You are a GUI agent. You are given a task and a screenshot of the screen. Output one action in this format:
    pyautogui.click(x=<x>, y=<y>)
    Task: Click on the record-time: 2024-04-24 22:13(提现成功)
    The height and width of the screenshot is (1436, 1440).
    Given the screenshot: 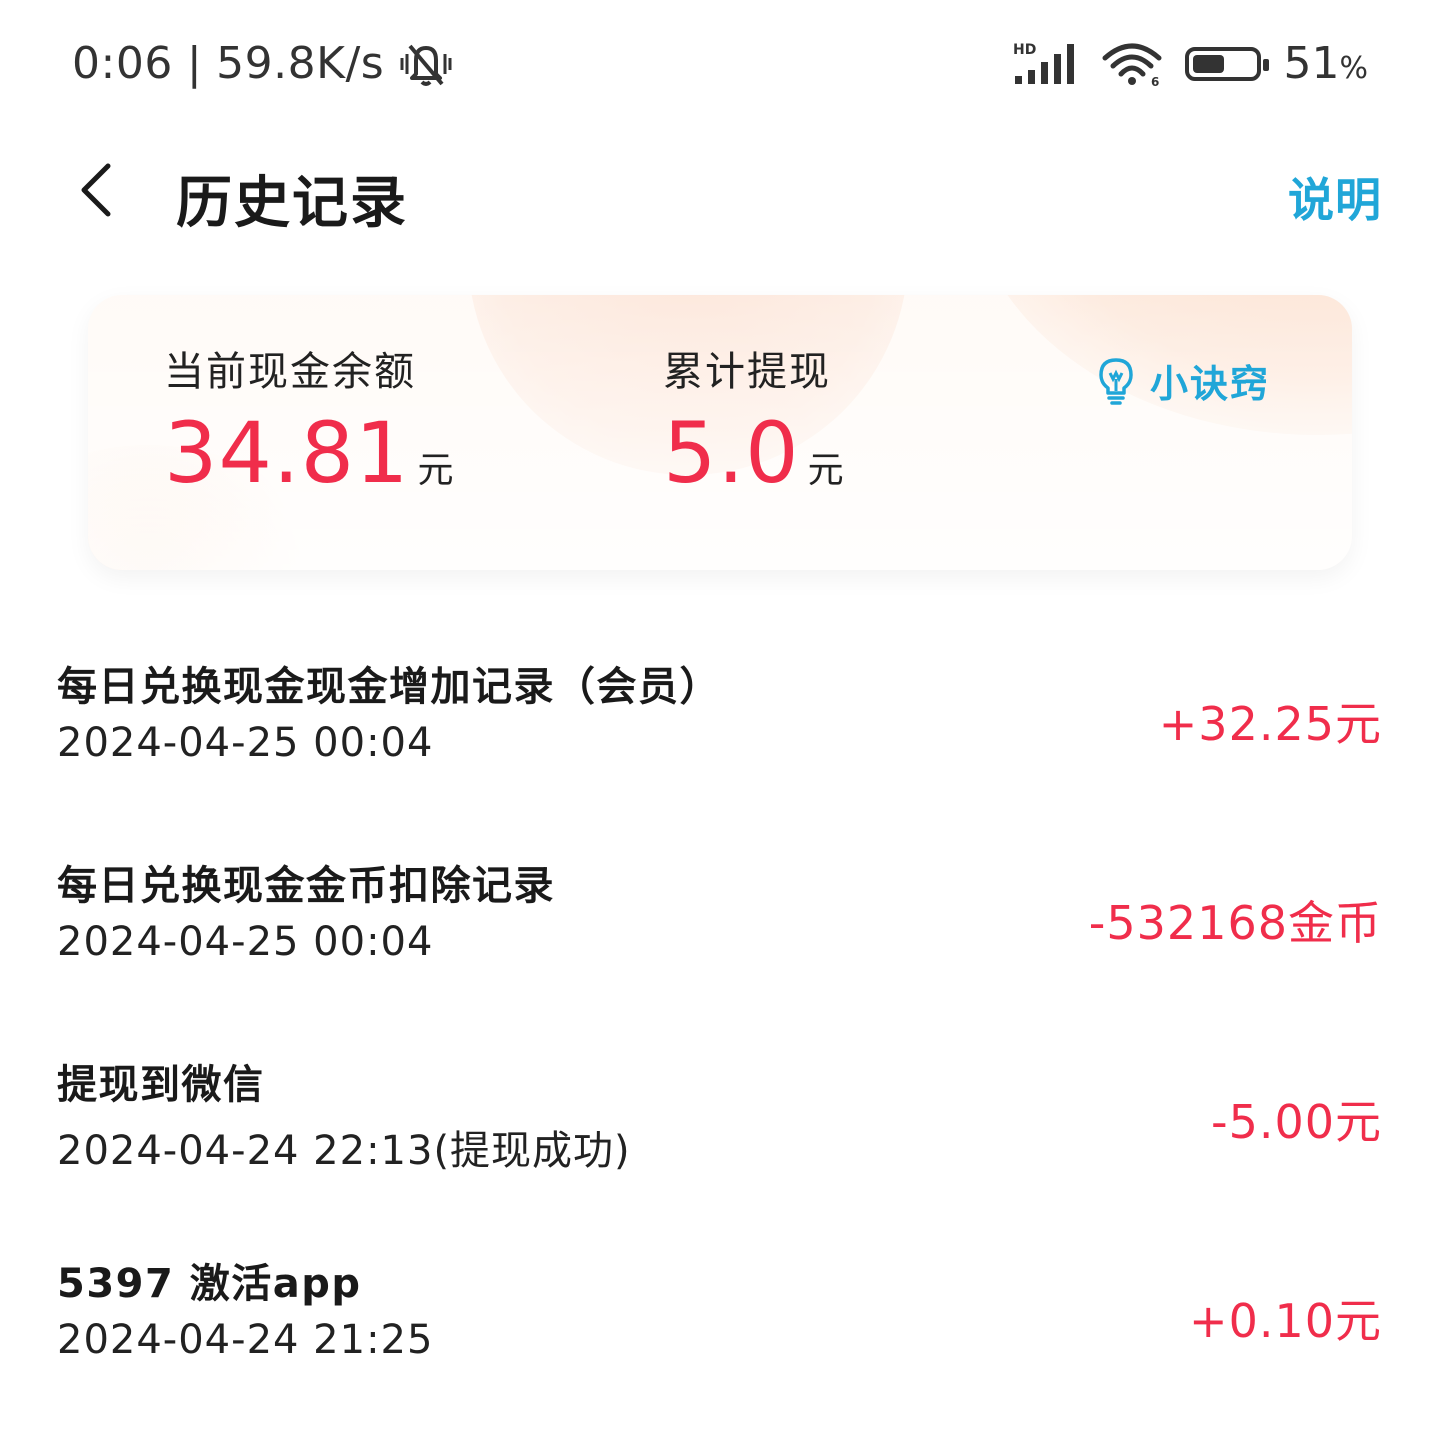 What is the action you would take?
    pyautogui.click(x=344, y=1151)
    